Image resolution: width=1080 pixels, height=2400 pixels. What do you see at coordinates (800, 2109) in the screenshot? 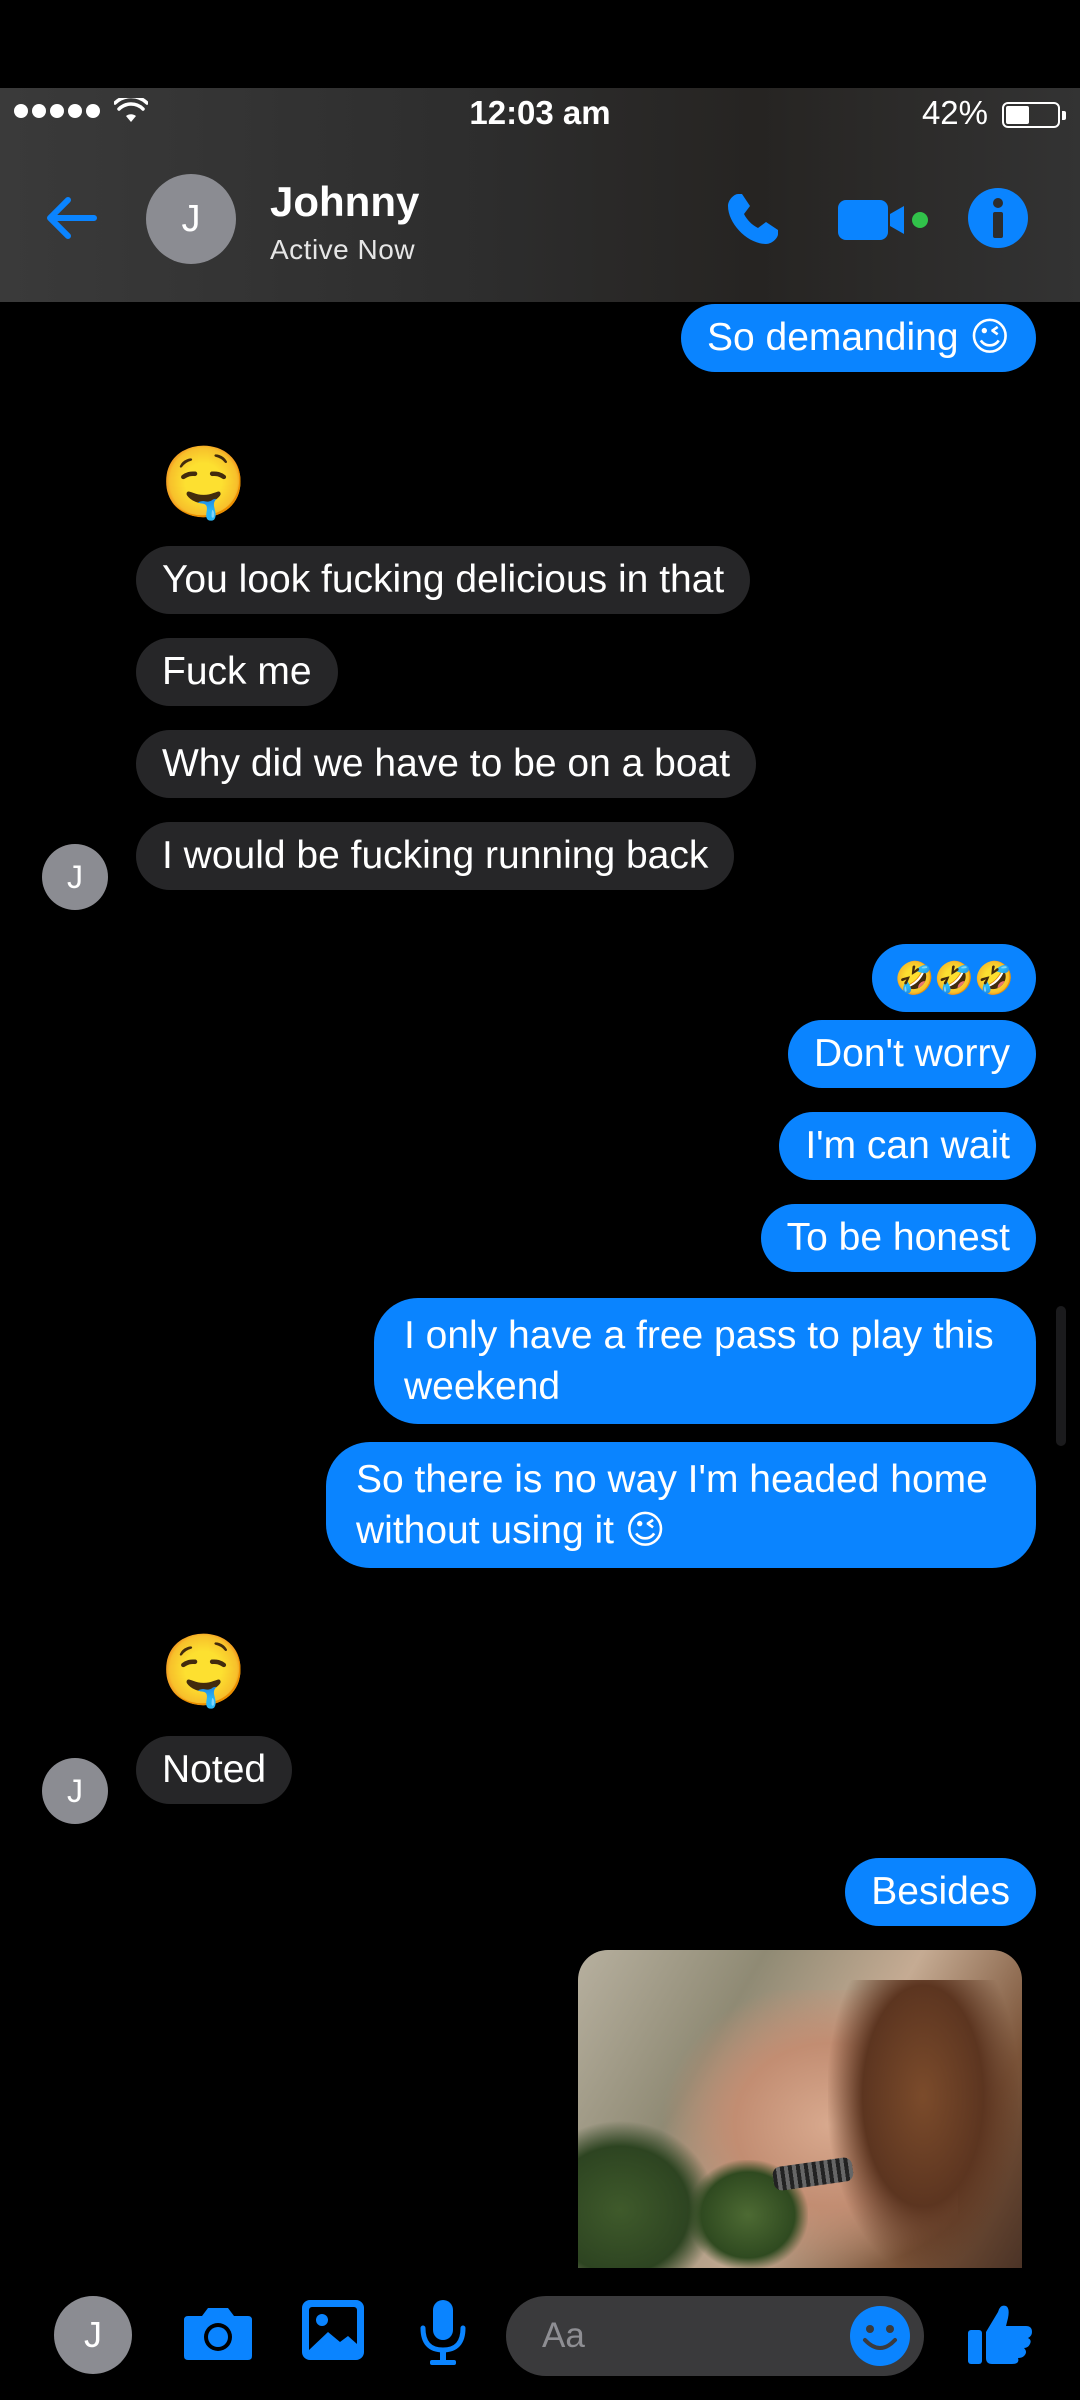
I see `outgoing-photo-message` at bounding box center [800, 2109].